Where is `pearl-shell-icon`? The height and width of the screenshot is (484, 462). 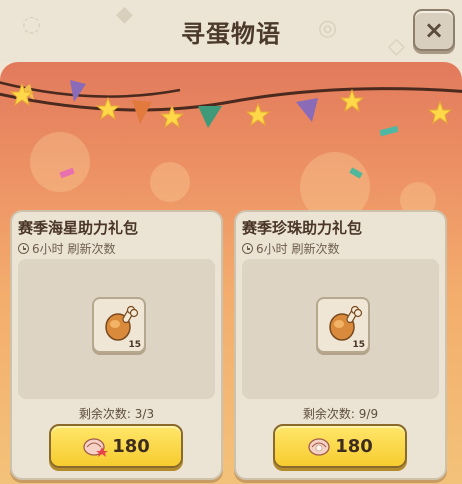 pearl-shell-icon is located at coordinates (319, 447).